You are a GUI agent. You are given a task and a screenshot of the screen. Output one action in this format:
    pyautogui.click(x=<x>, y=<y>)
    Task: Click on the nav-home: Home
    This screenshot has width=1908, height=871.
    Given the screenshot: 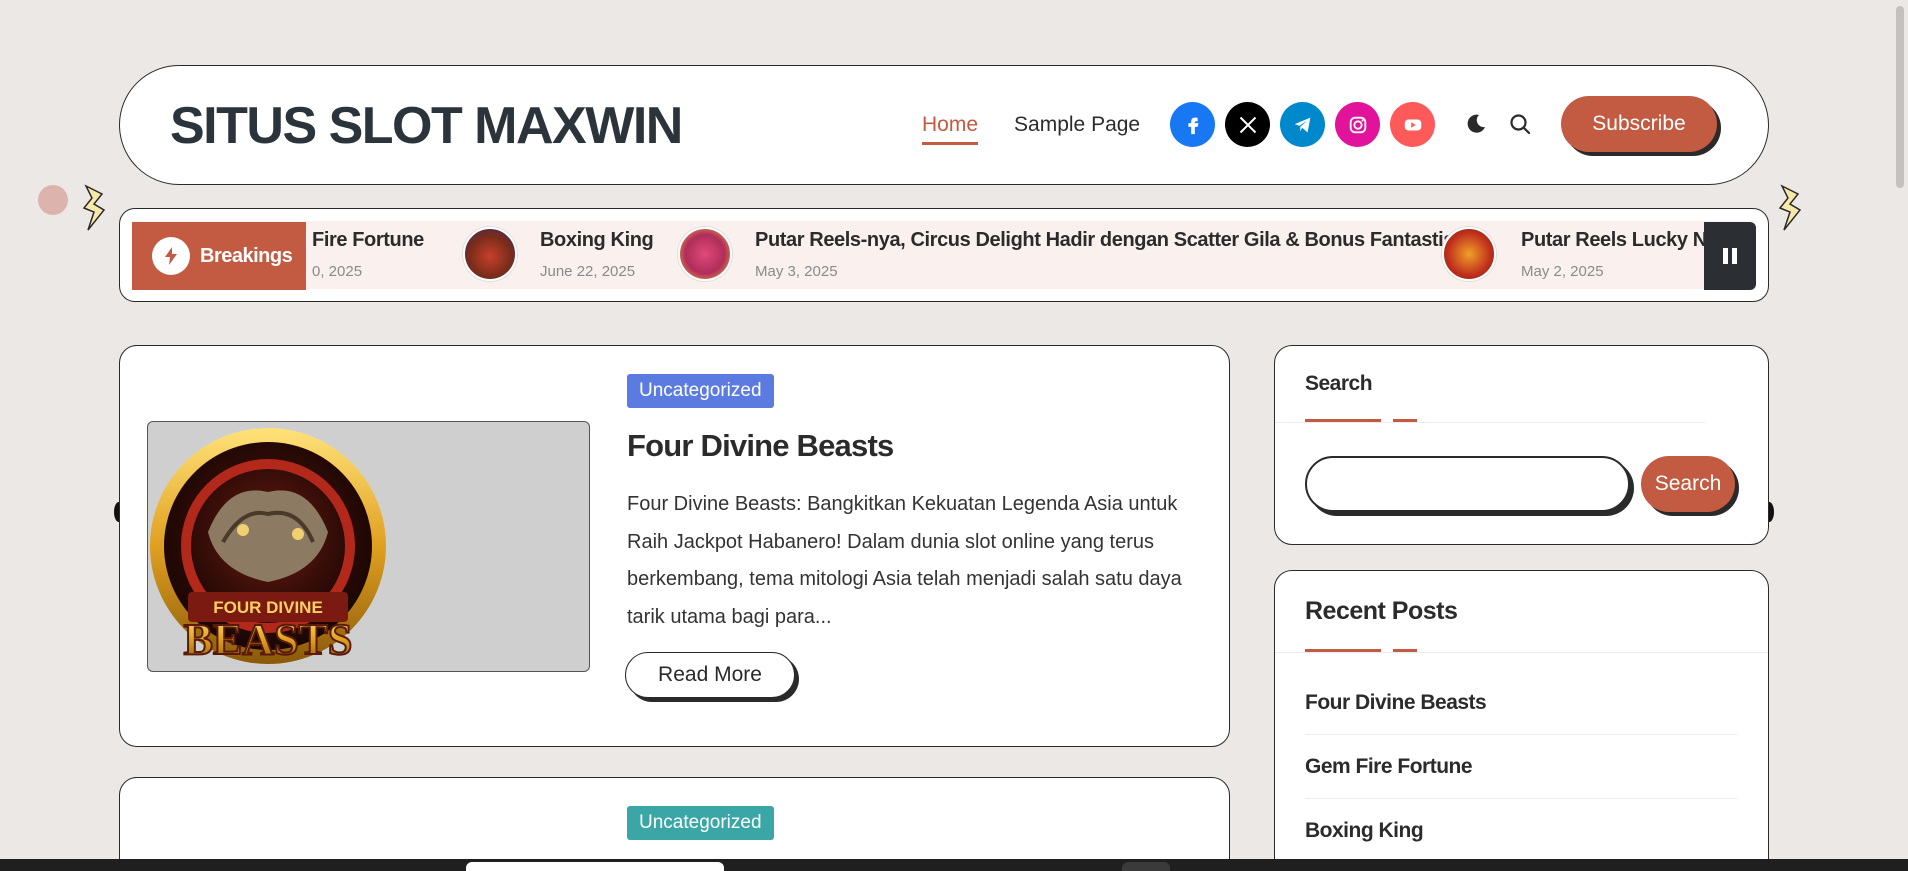 What is the action you would take?
    pyautogui.click(x=950, y=129)
    